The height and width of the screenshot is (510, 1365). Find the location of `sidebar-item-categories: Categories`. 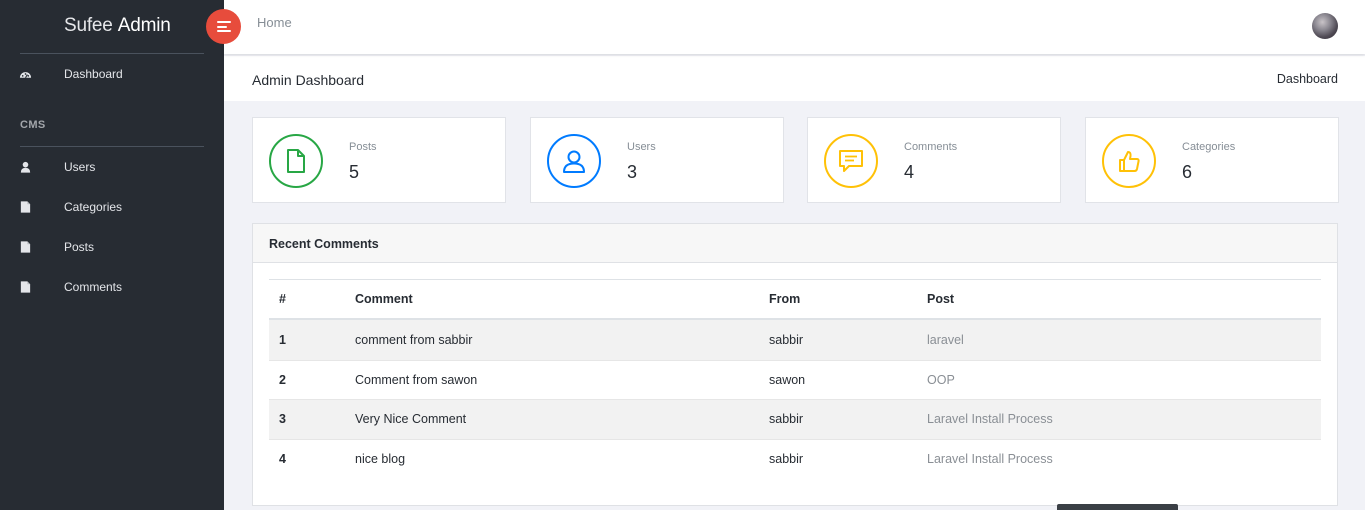

sidebar-item-categories: Categories is located at coordinates (112, 207).